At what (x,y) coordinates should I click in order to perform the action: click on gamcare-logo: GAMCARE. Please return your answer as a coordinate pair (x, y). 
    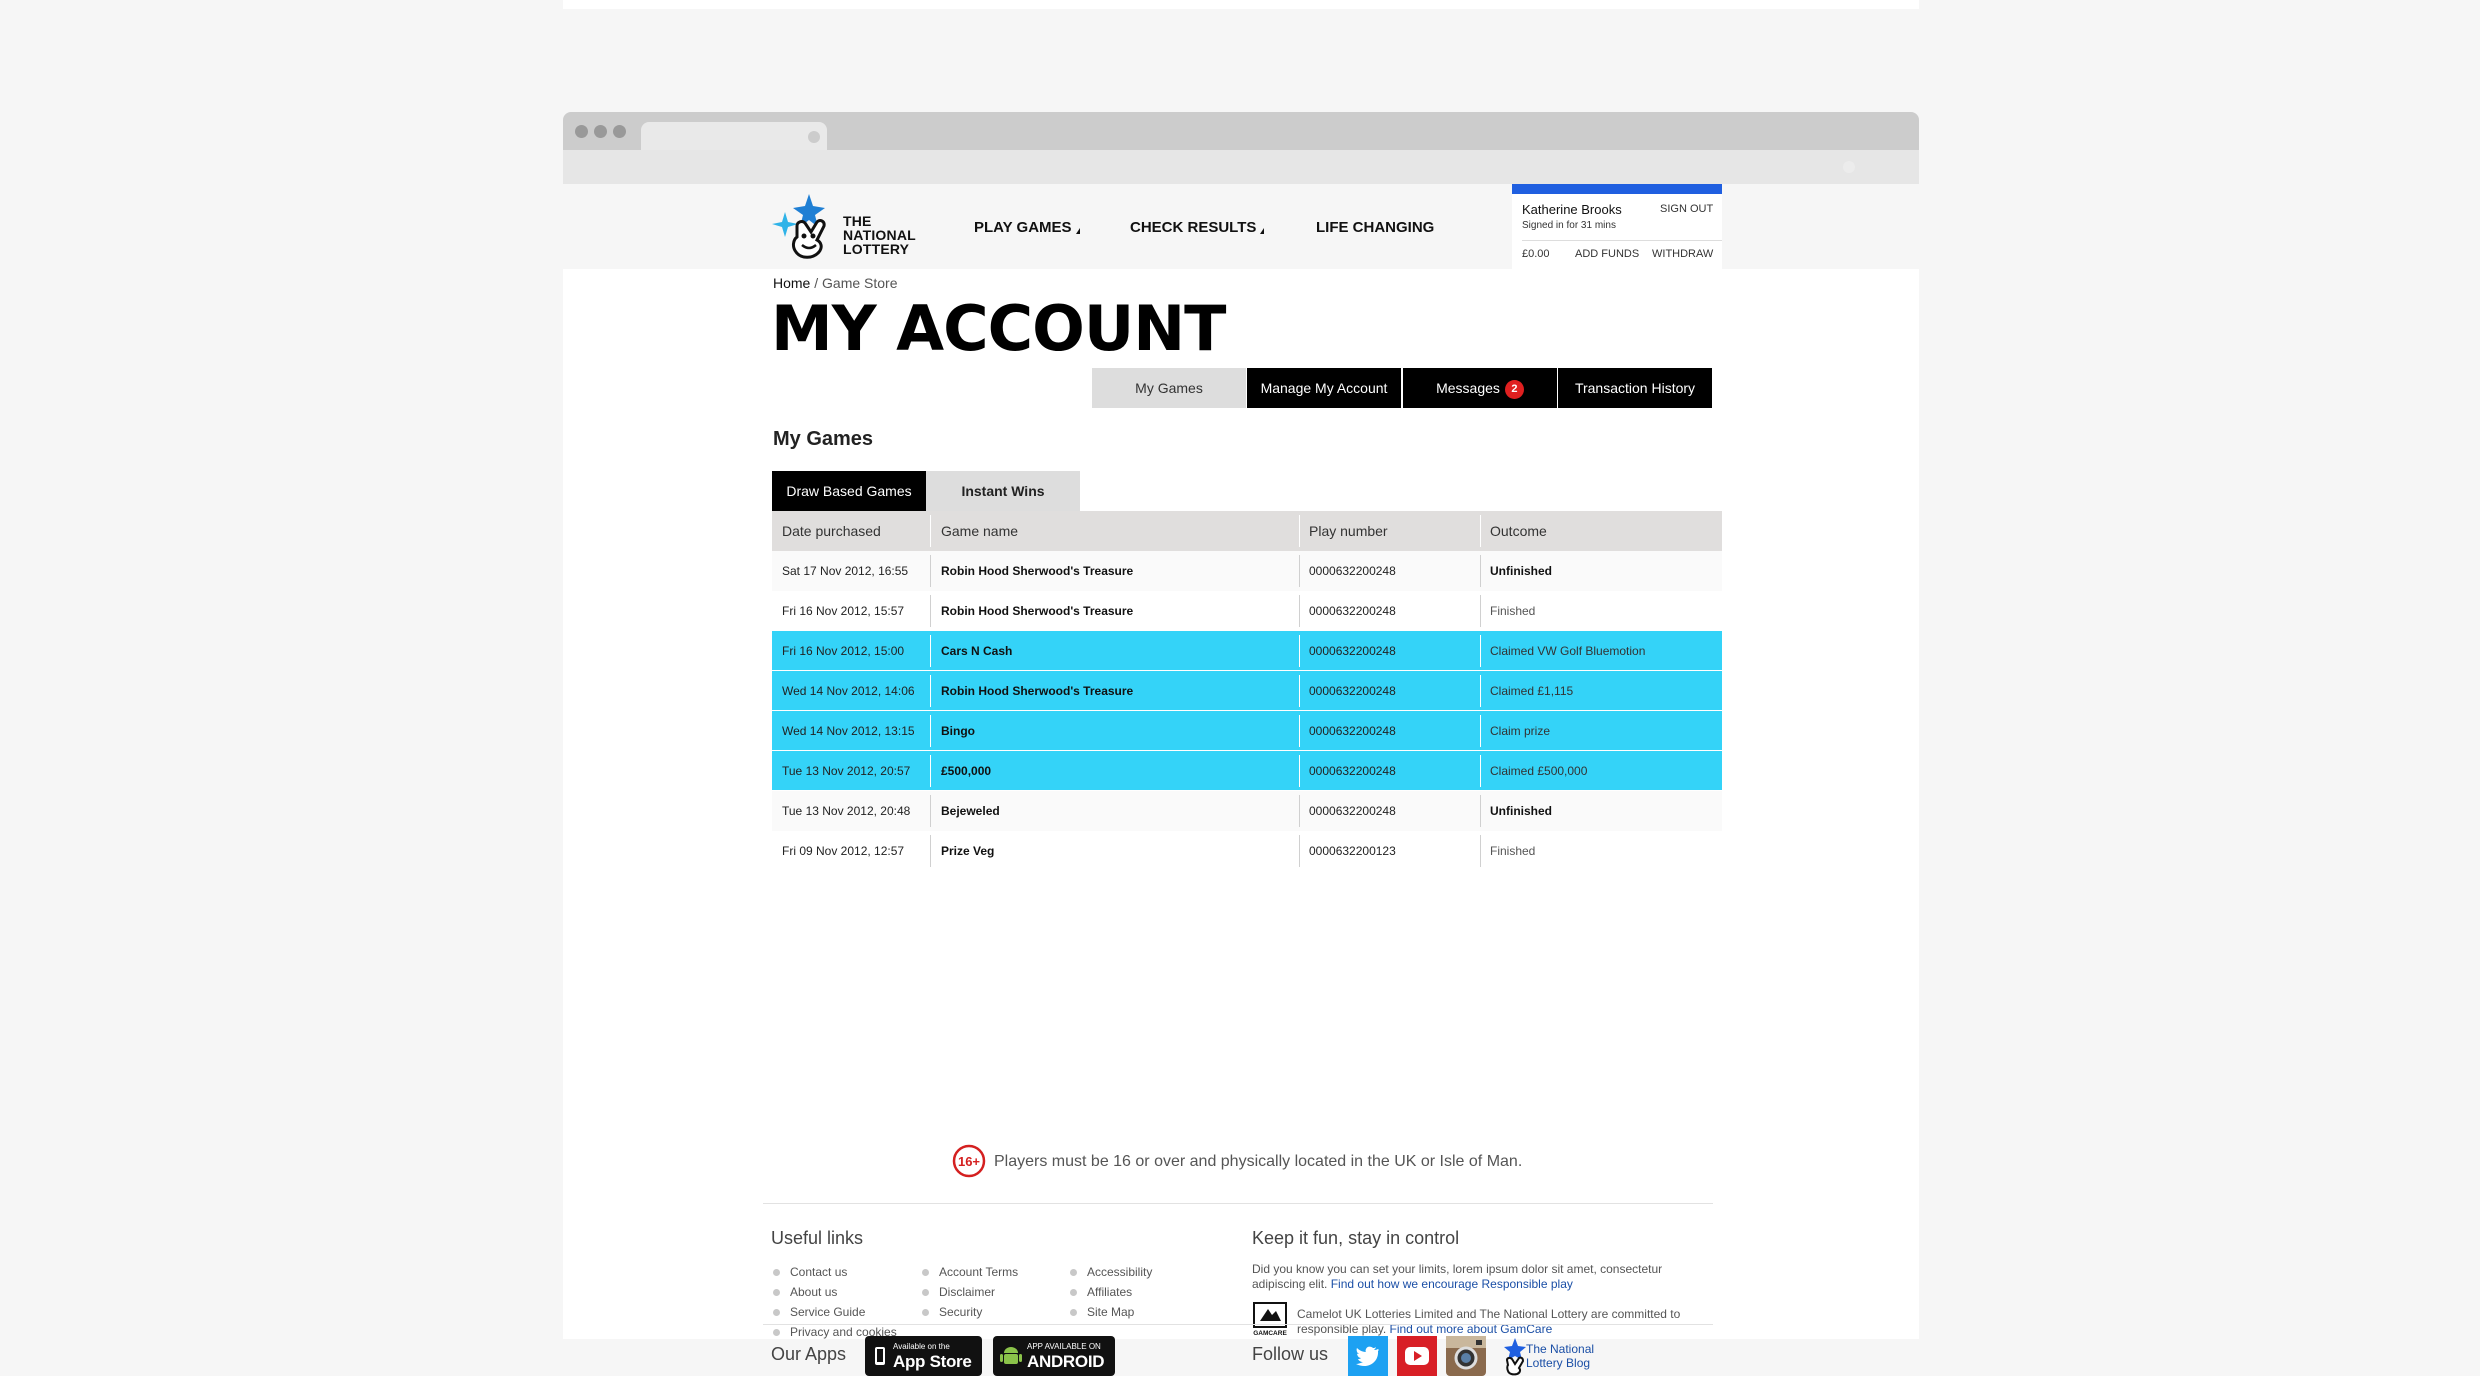
    Looking at the image, I should click on (1270, 1319).